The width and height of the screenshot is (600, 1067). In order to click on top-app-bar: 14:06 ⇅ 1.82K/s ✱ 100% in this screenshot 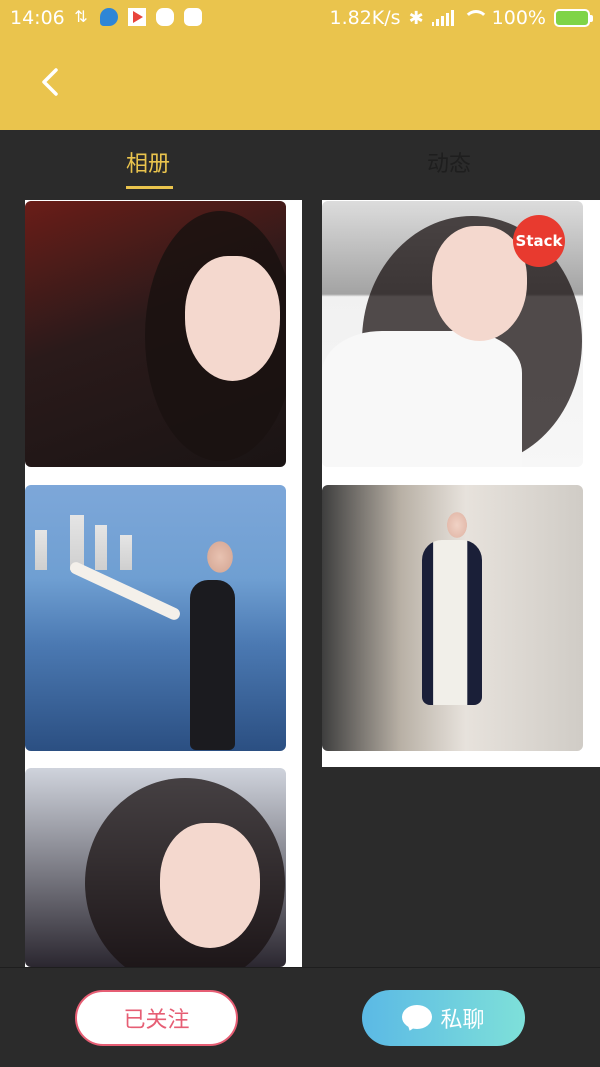, I will do `click(300, 65)`.